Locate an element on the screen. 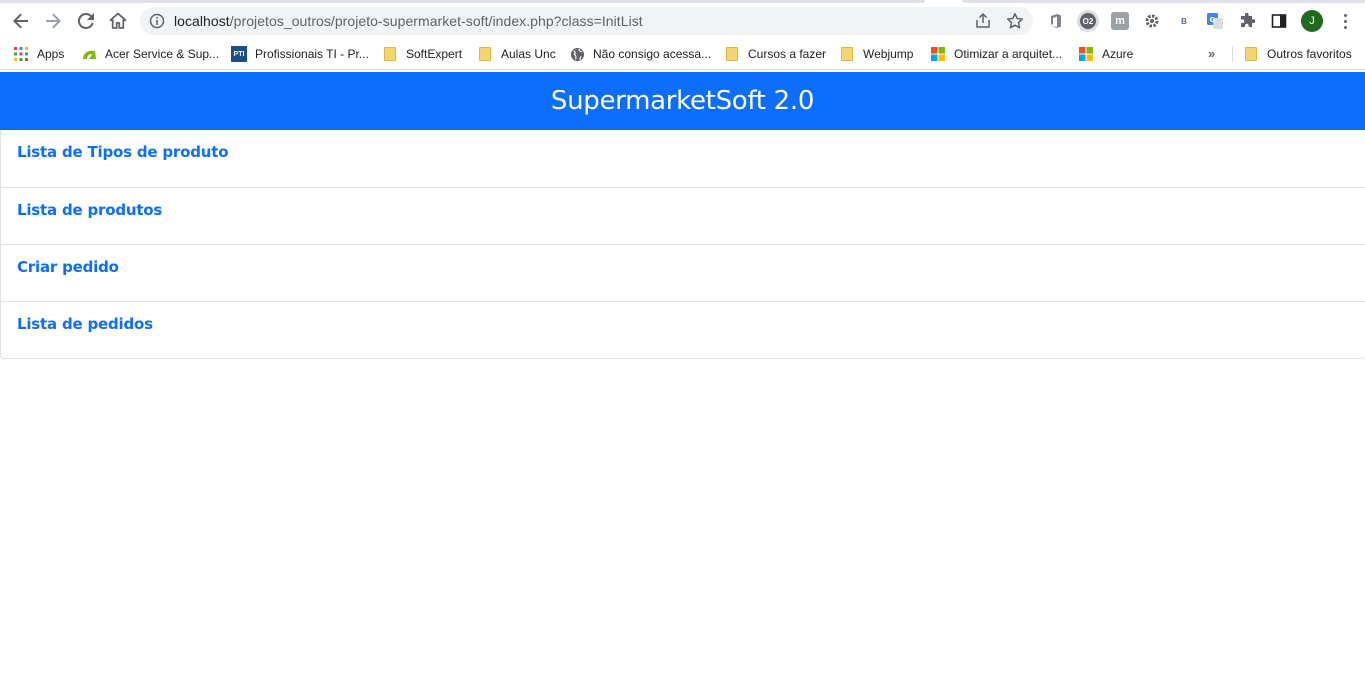 This screenshot has height=697, width=1365. translate-extension-icon: G is located at coordinates (1215, 21).